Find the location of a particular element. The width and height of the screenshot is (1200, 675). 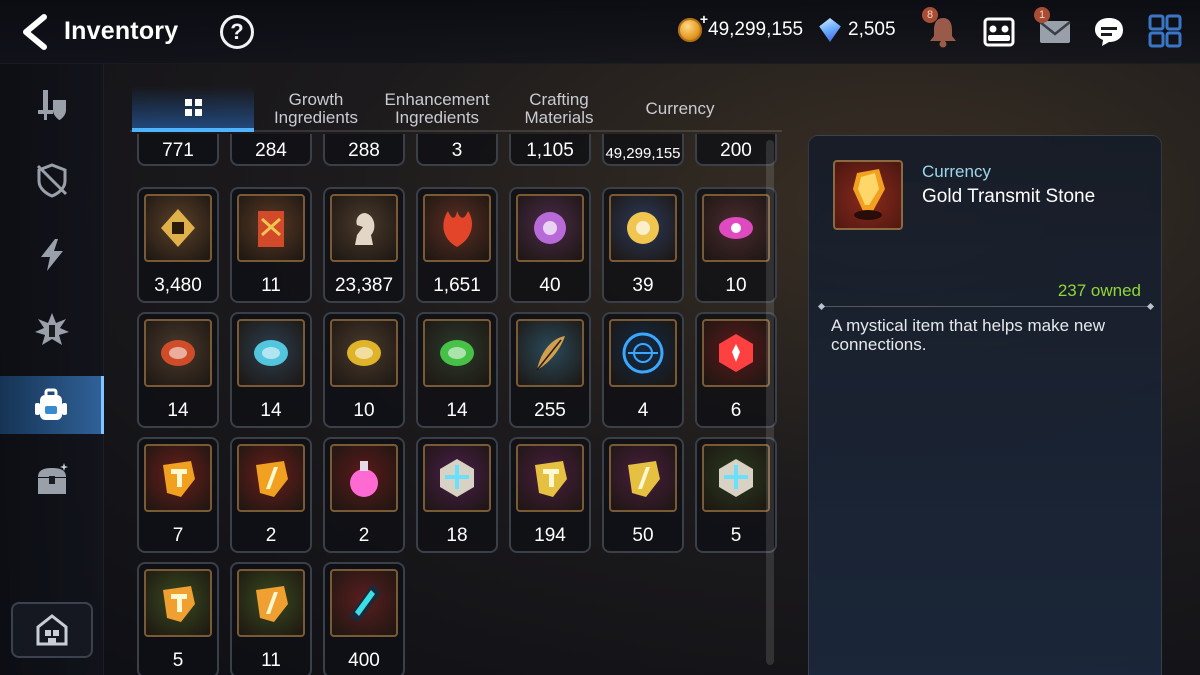

gold-coin-icon: + is located at coordinates (693, 26).